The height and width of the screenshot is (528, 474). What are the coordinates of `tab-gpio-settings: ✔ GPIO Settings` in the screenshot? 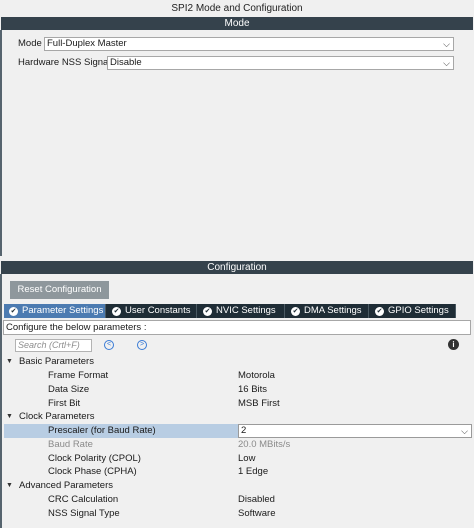 It's located at (413, 311).